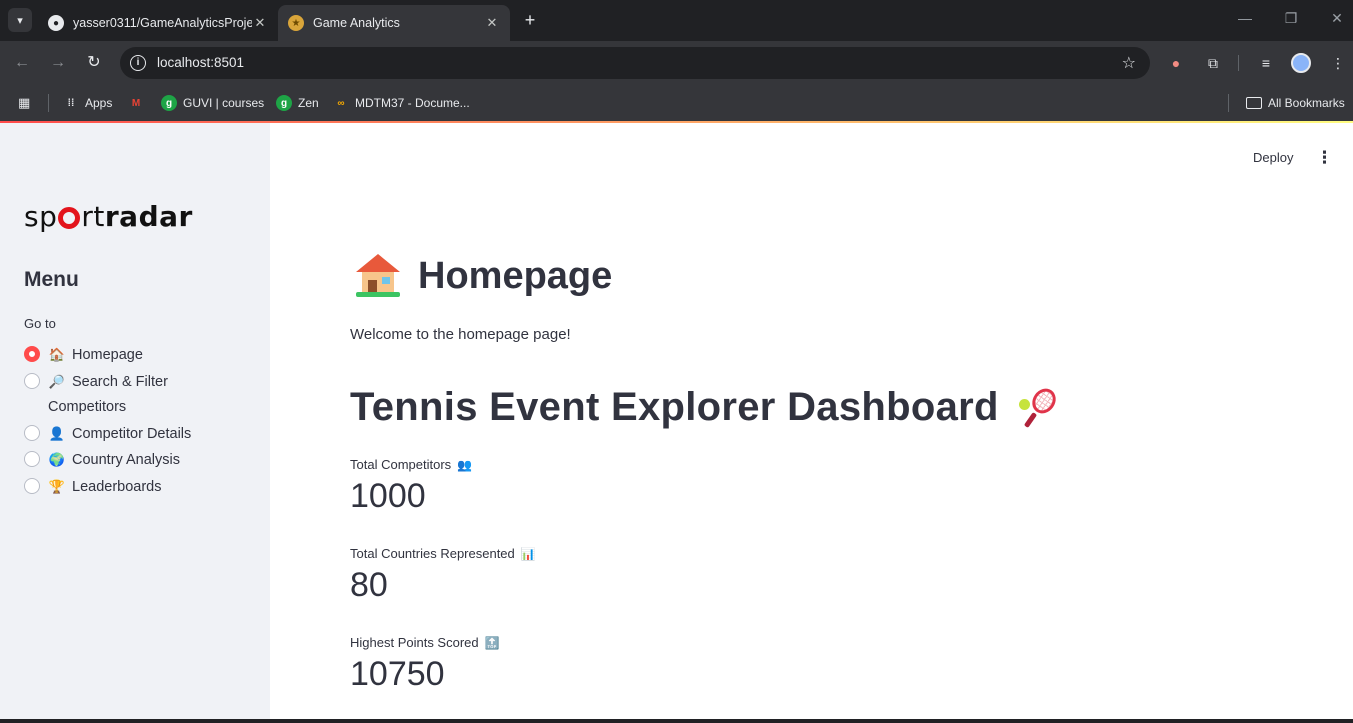 This screenshot has height=723, width=1353. What do you see at coordinates (57, 381) in the screenshot?
I see `magnifier-icon: 🔎` at bounding box center [57, 381].